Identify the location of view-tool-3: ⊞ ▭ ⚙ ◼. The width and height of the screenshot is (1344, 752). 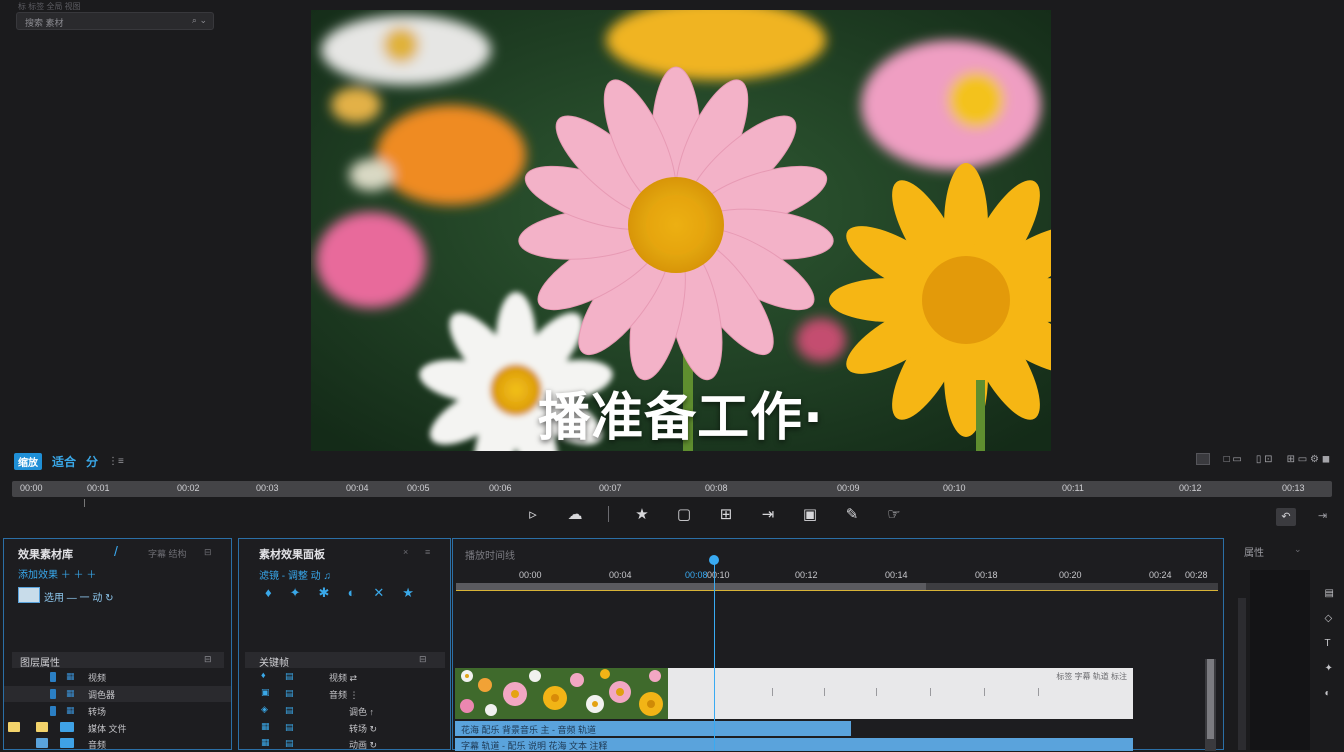
(1308, 459).